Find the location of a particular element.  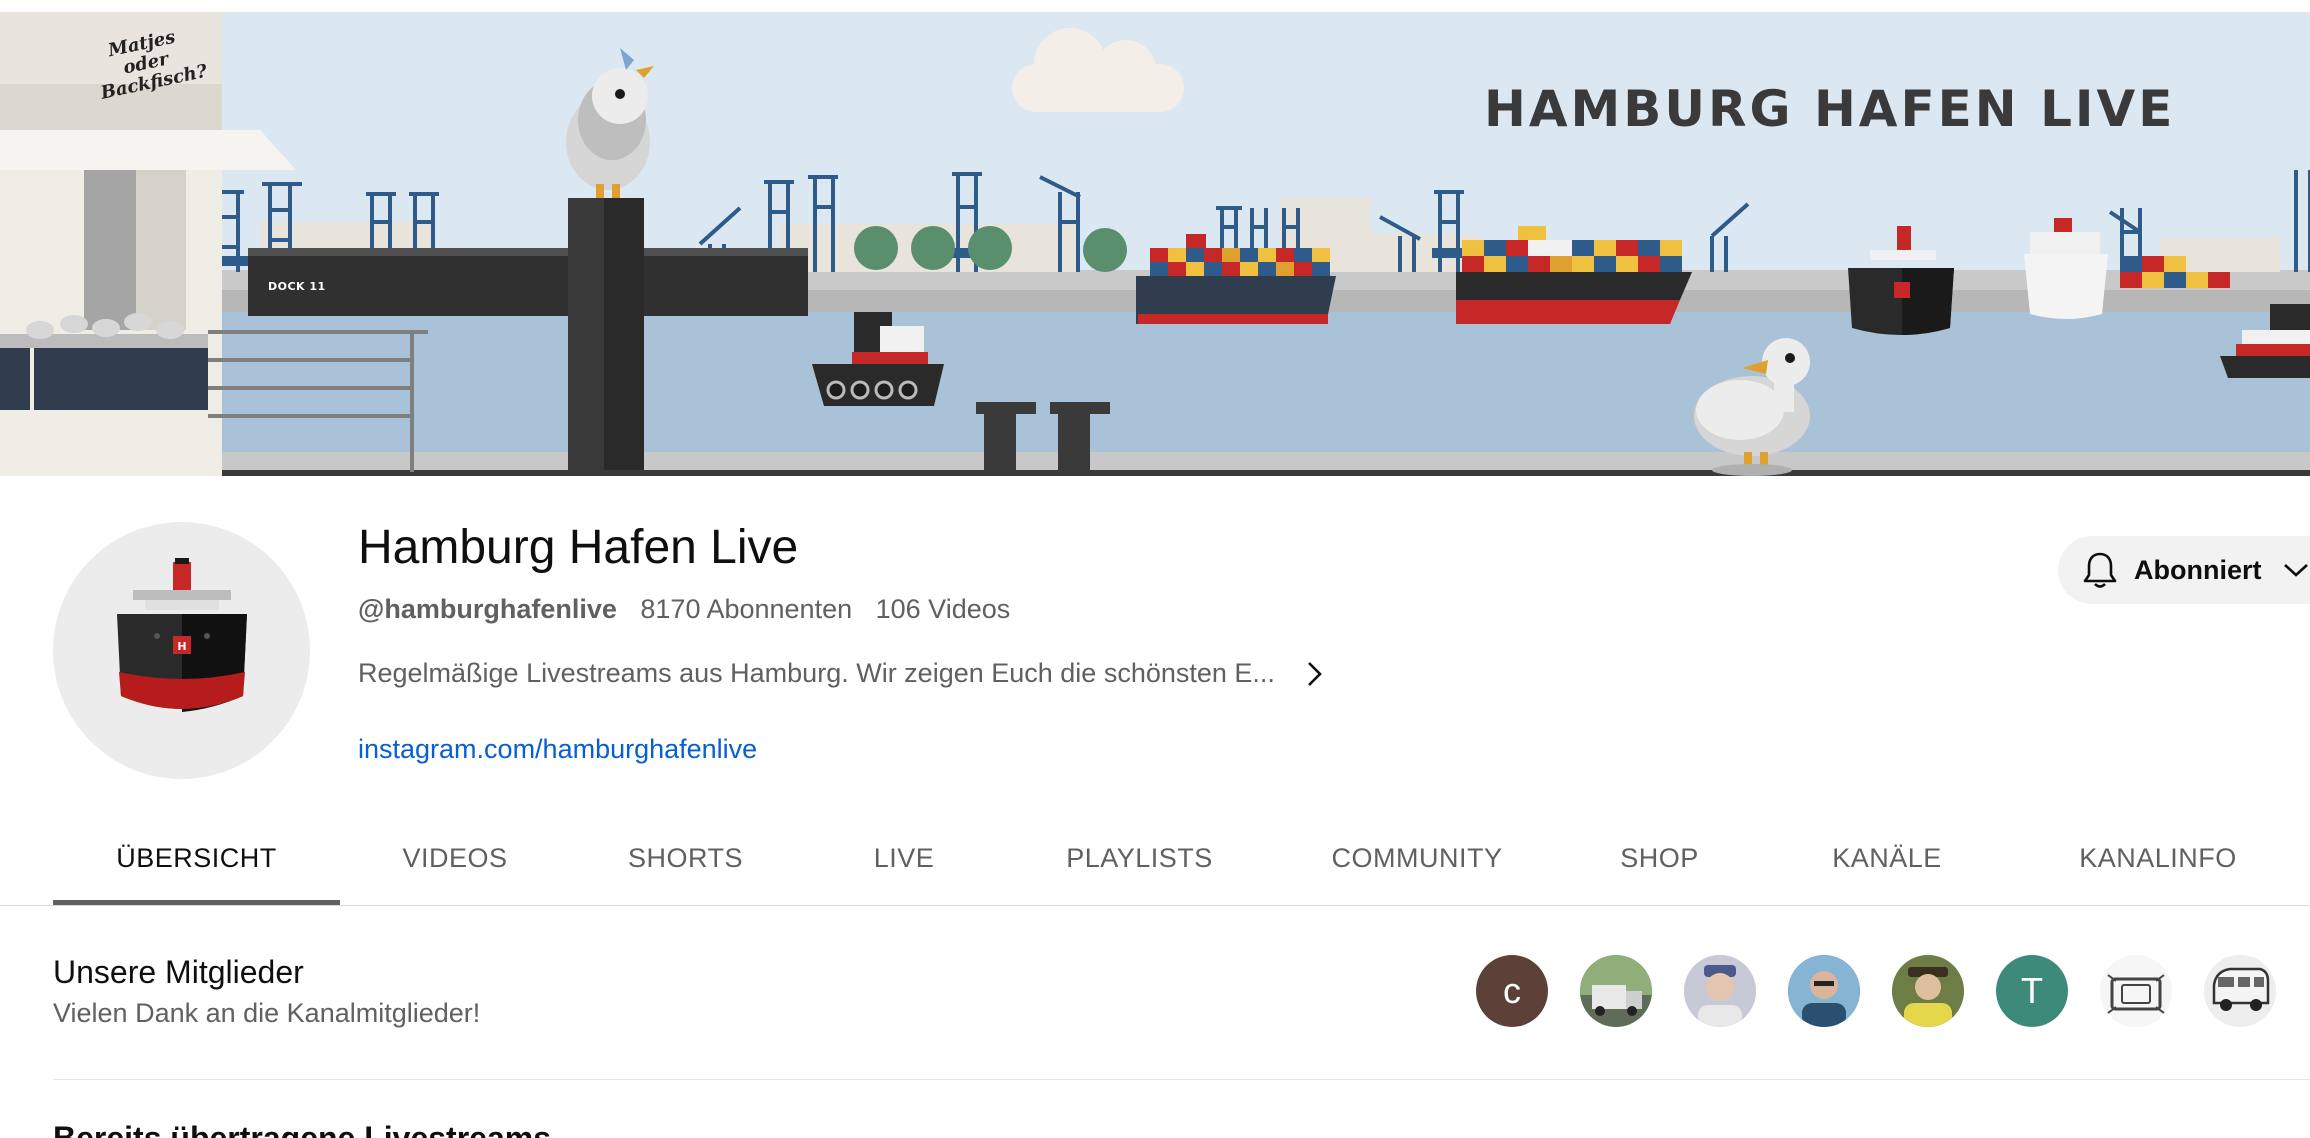

chevron-down-icon is located at coordinates (2296, 570).